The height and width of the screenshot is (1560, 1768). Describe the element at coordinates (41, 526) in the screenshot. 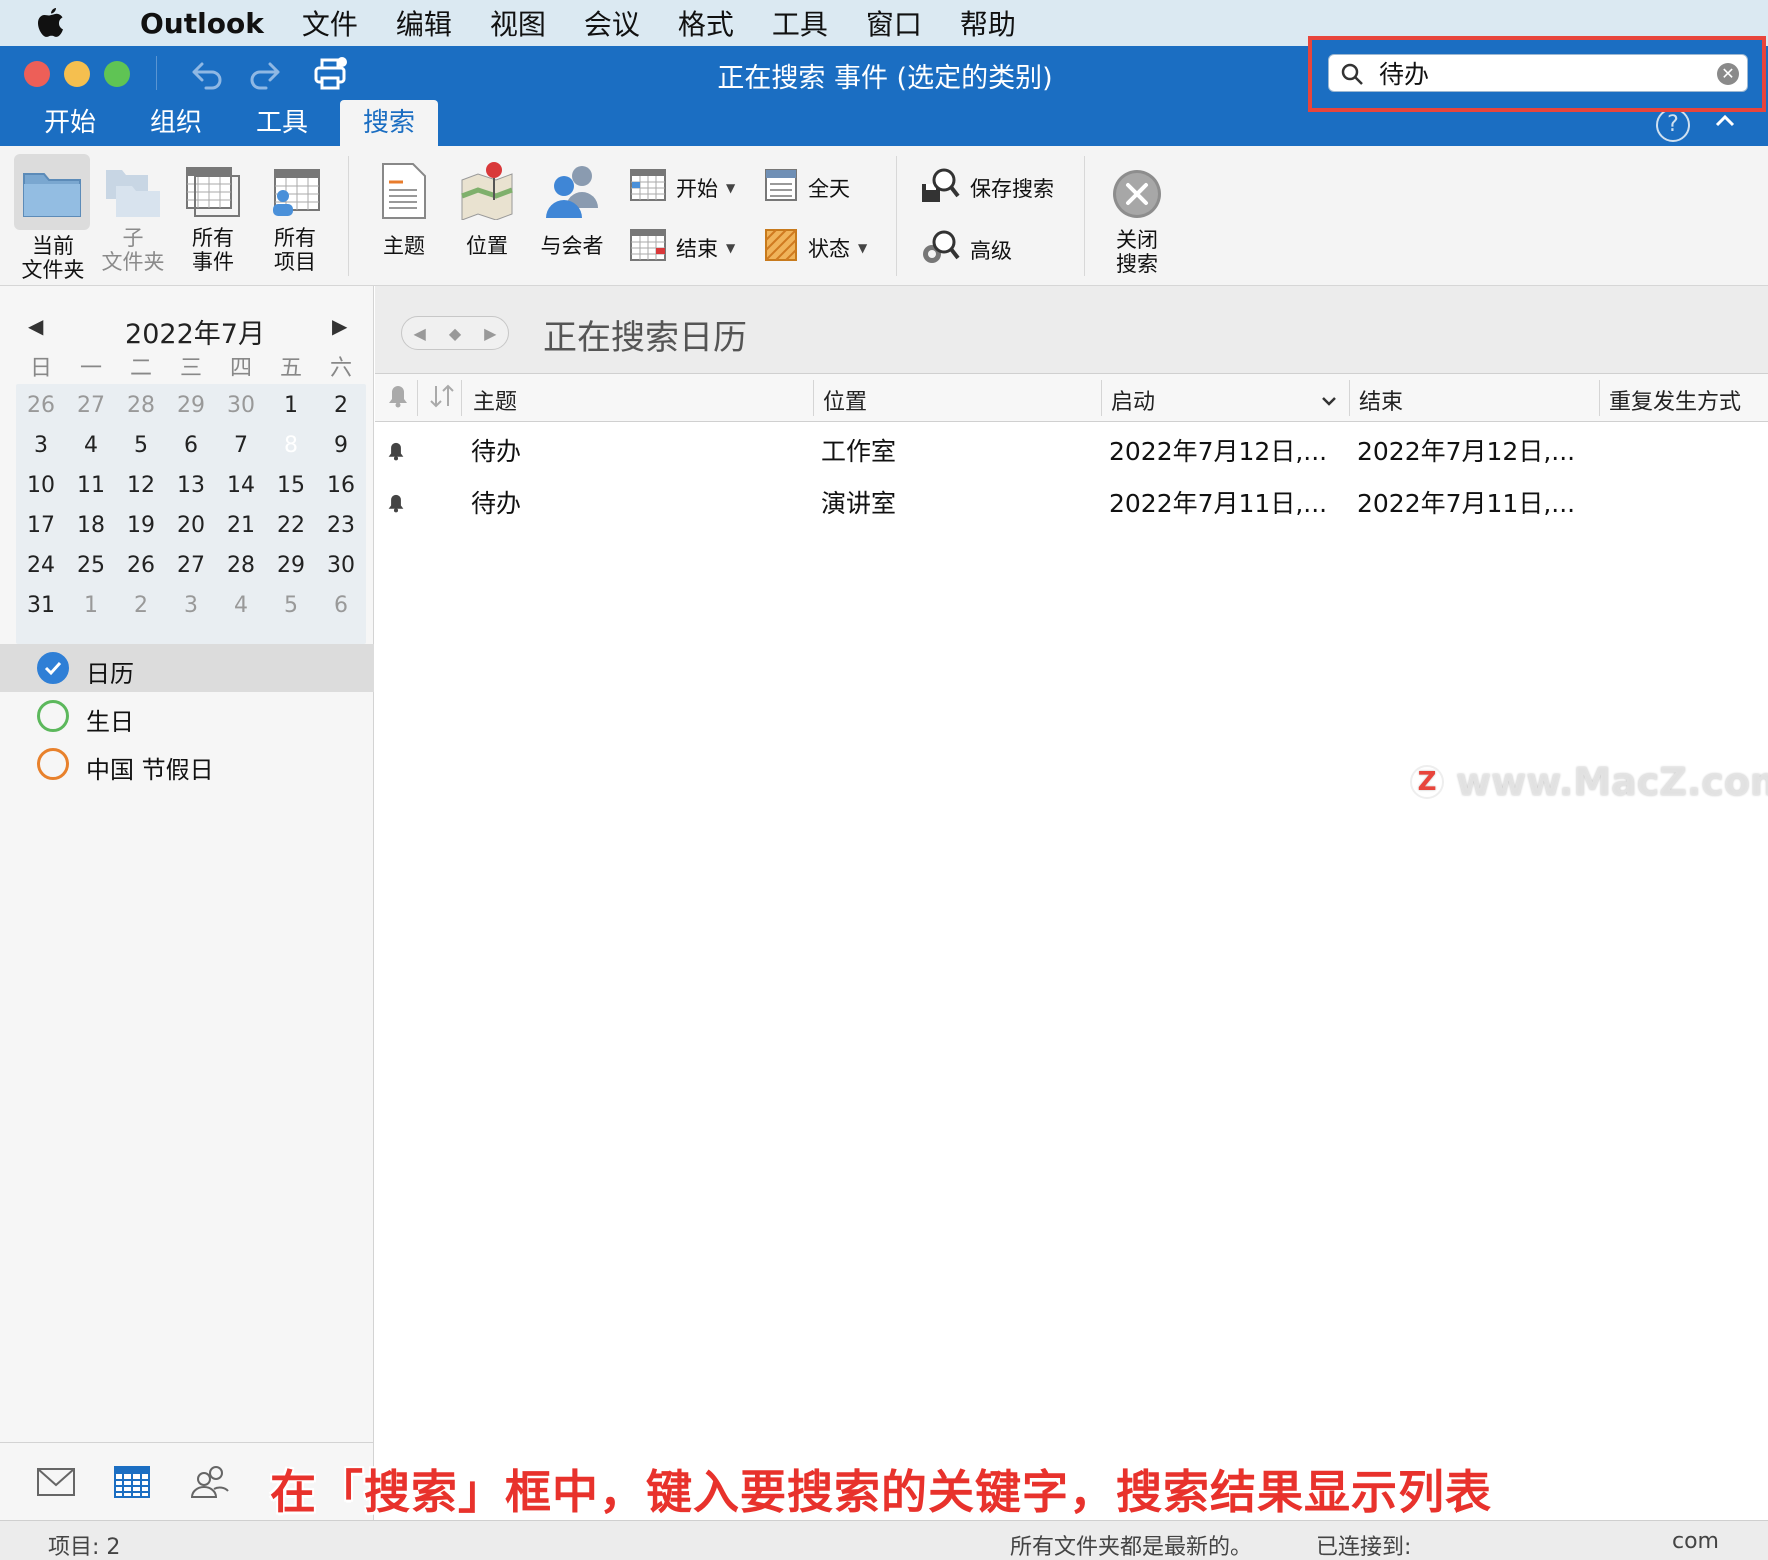

I see `calendar-day: 17` at that location.